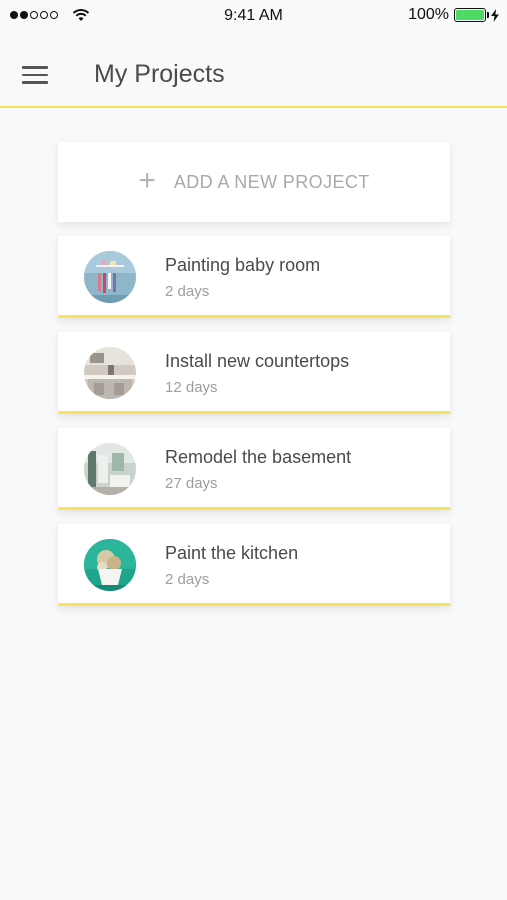 This screenshot has height=900, width=507. What do you see at coordinates (253, 16) in the screenshot?
I see `status-bar: 9:41 AM 100%` at bounding box center [253, 16].